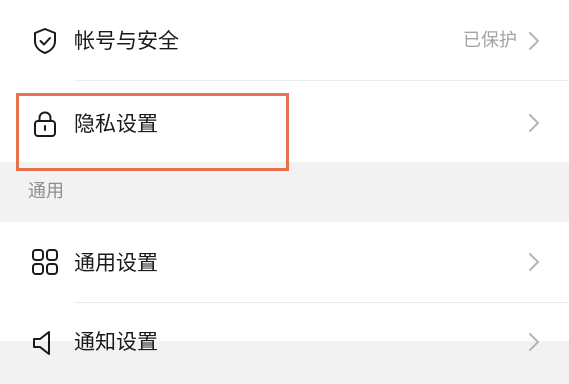  What do you see at coordinates (45, 343) in the screenshot?
I see `speaker-icon` at bounding box center [45, 343].